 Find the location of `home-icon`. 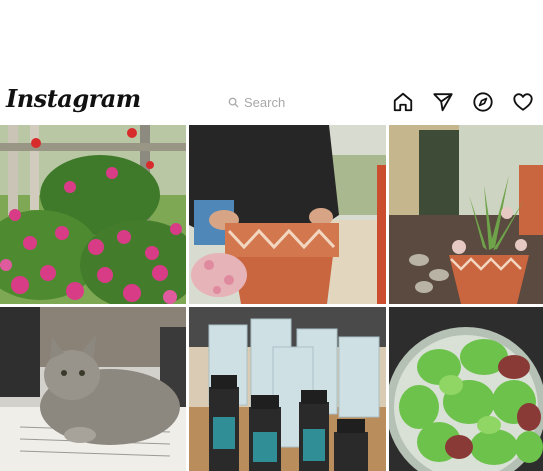

home-icon is located at coordinates (403, 102).